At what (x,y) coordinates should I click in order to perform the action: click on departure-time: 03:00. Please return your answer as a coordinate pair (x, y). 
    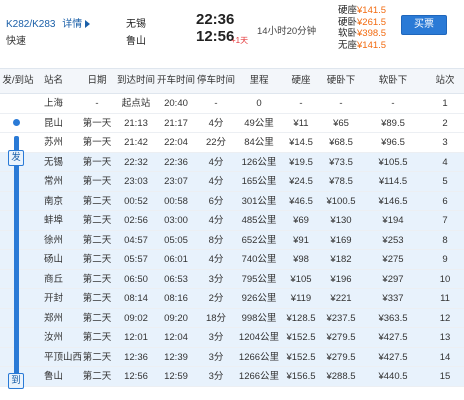
    Looking at the image, I should click on (176, 220).